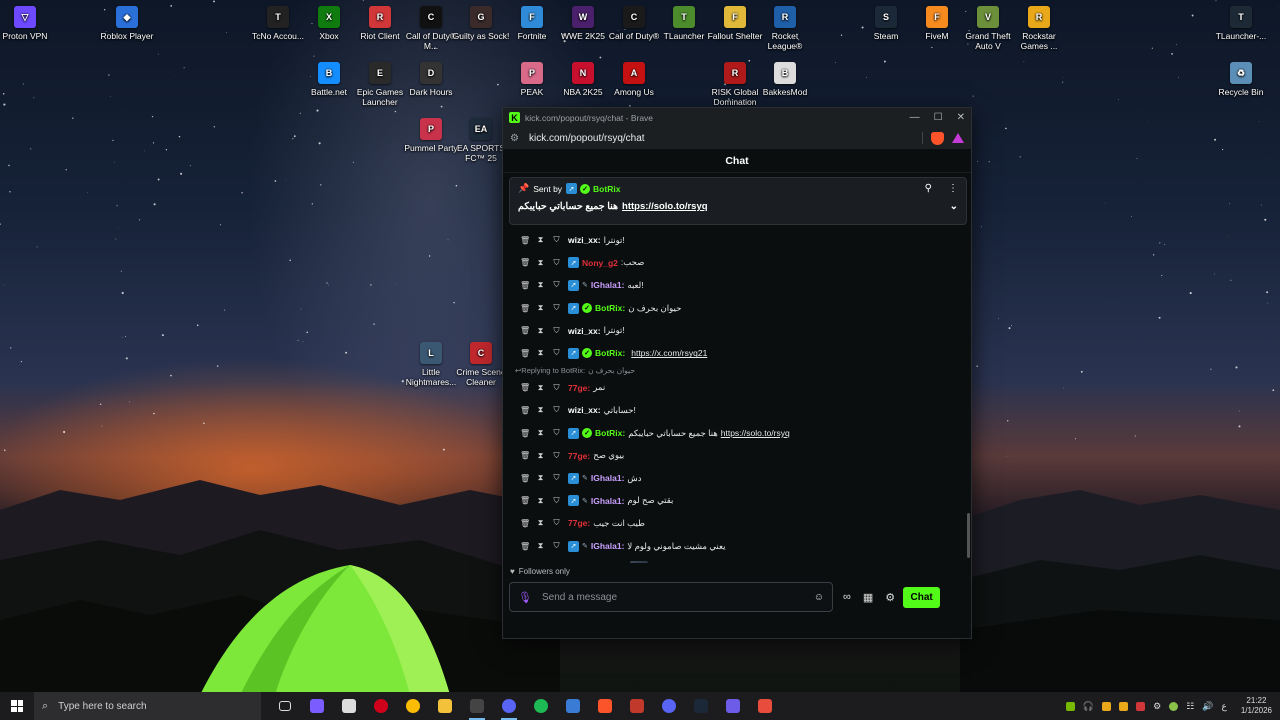 The height and width of the screenshot is (720, 1280). Describe the element at coordinates (1256, 706) in the screenshot. I see `clock: 21:22 1/1/2026` at that location.